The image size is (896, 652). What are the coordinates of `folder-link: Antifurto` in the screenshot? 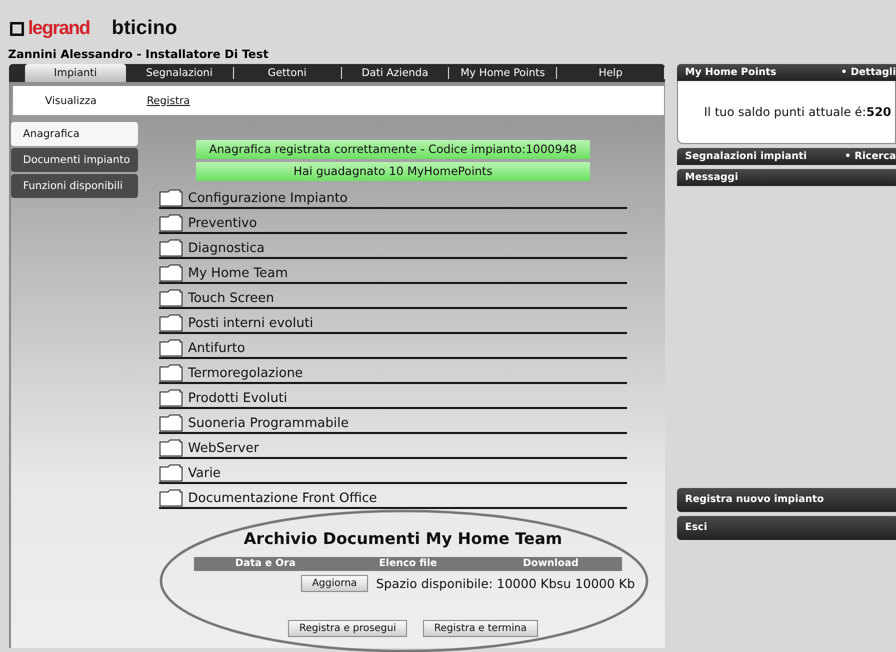 It's located at (217, 349).